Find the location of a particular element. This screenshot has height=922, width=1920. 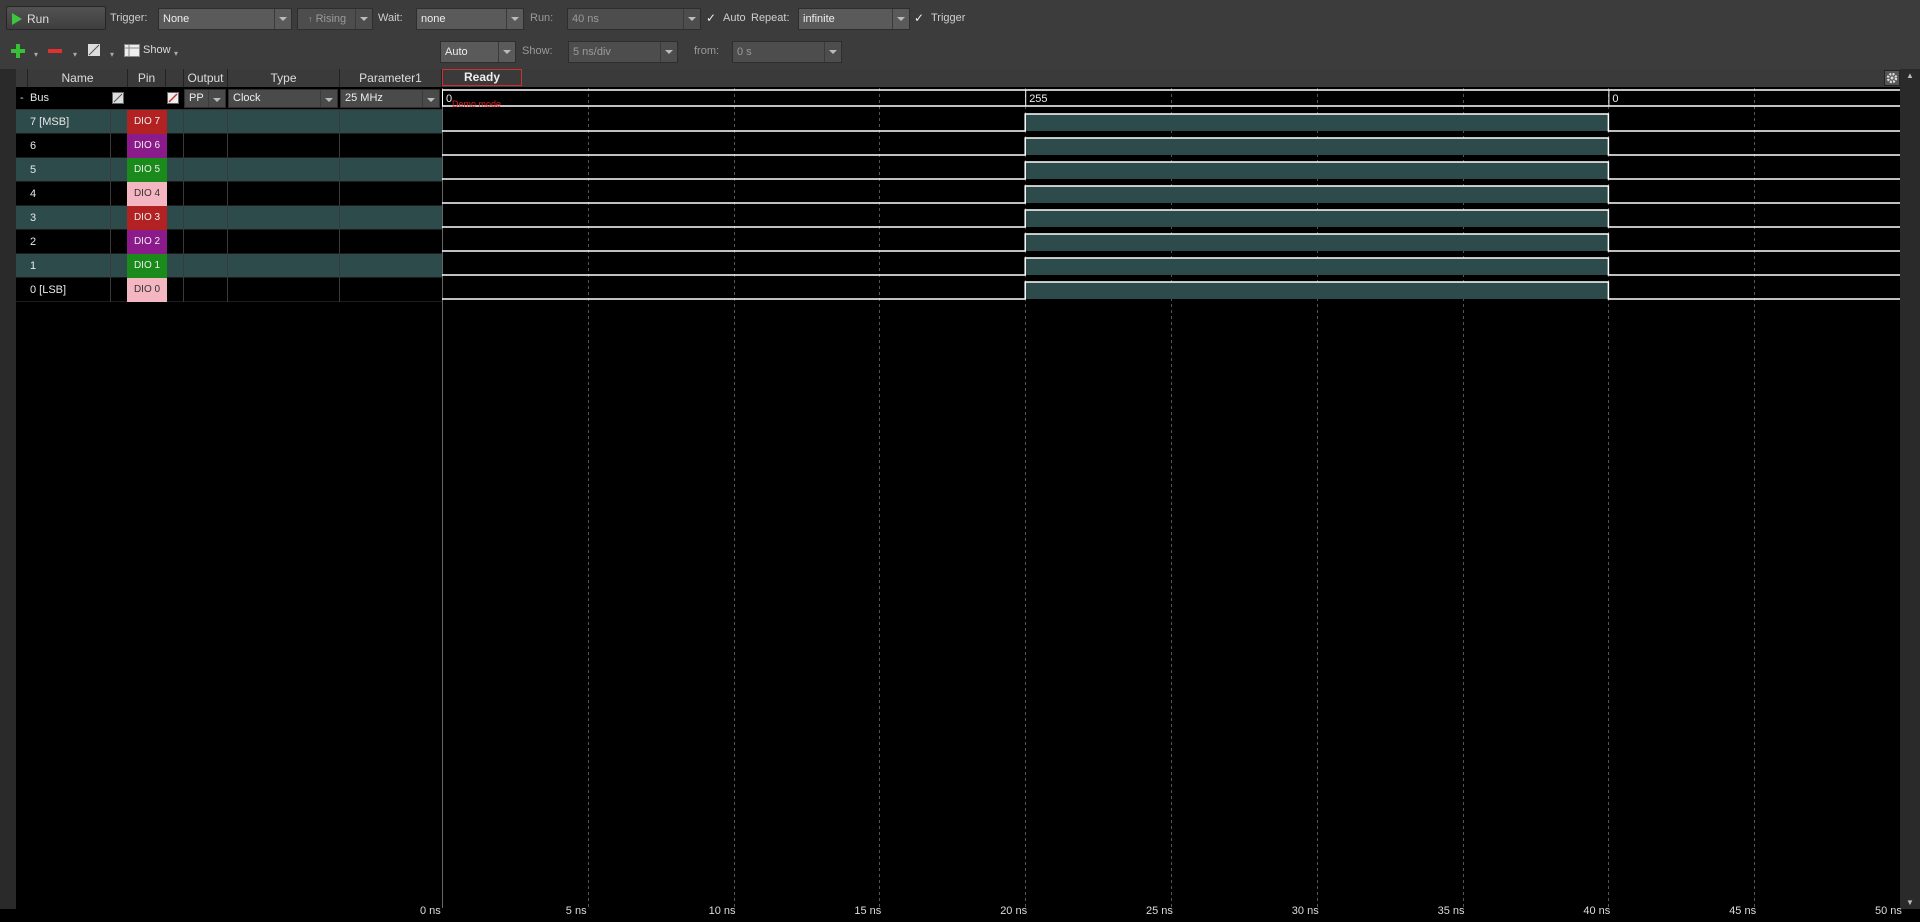

chevron-down-icon: ▾ is located at coordinates (176, 53).